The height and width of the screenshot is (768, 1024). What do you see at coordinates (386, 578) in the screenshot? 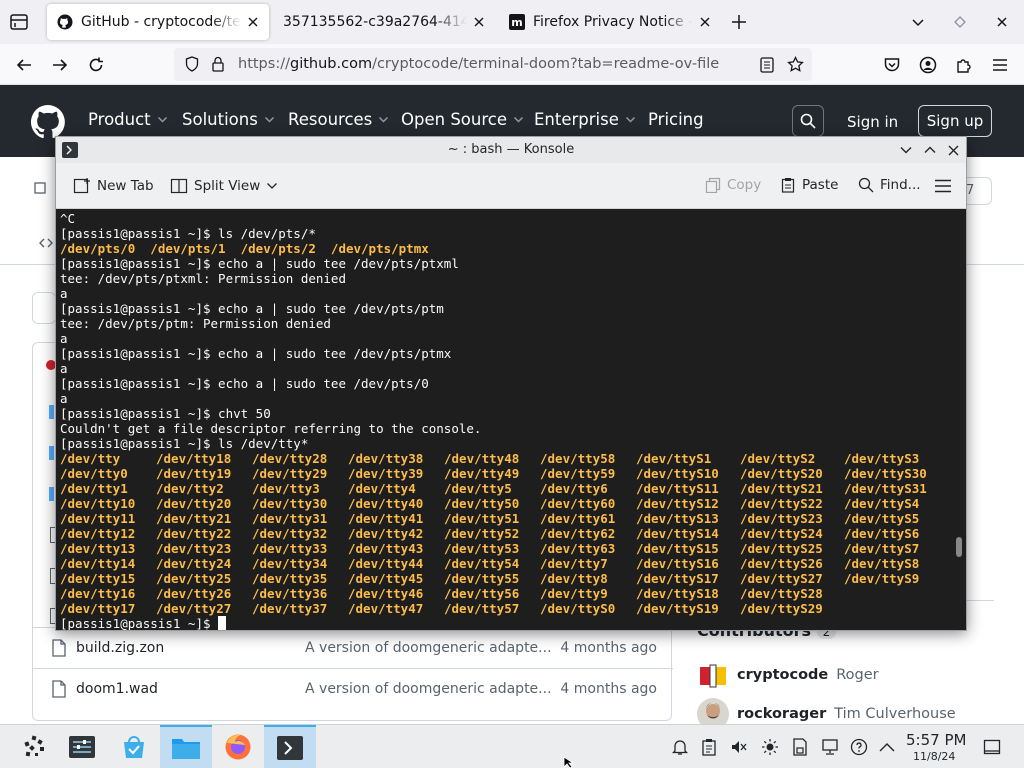
I see `tty-device-name: /dev/tty45` at bounding box center [386, 578].